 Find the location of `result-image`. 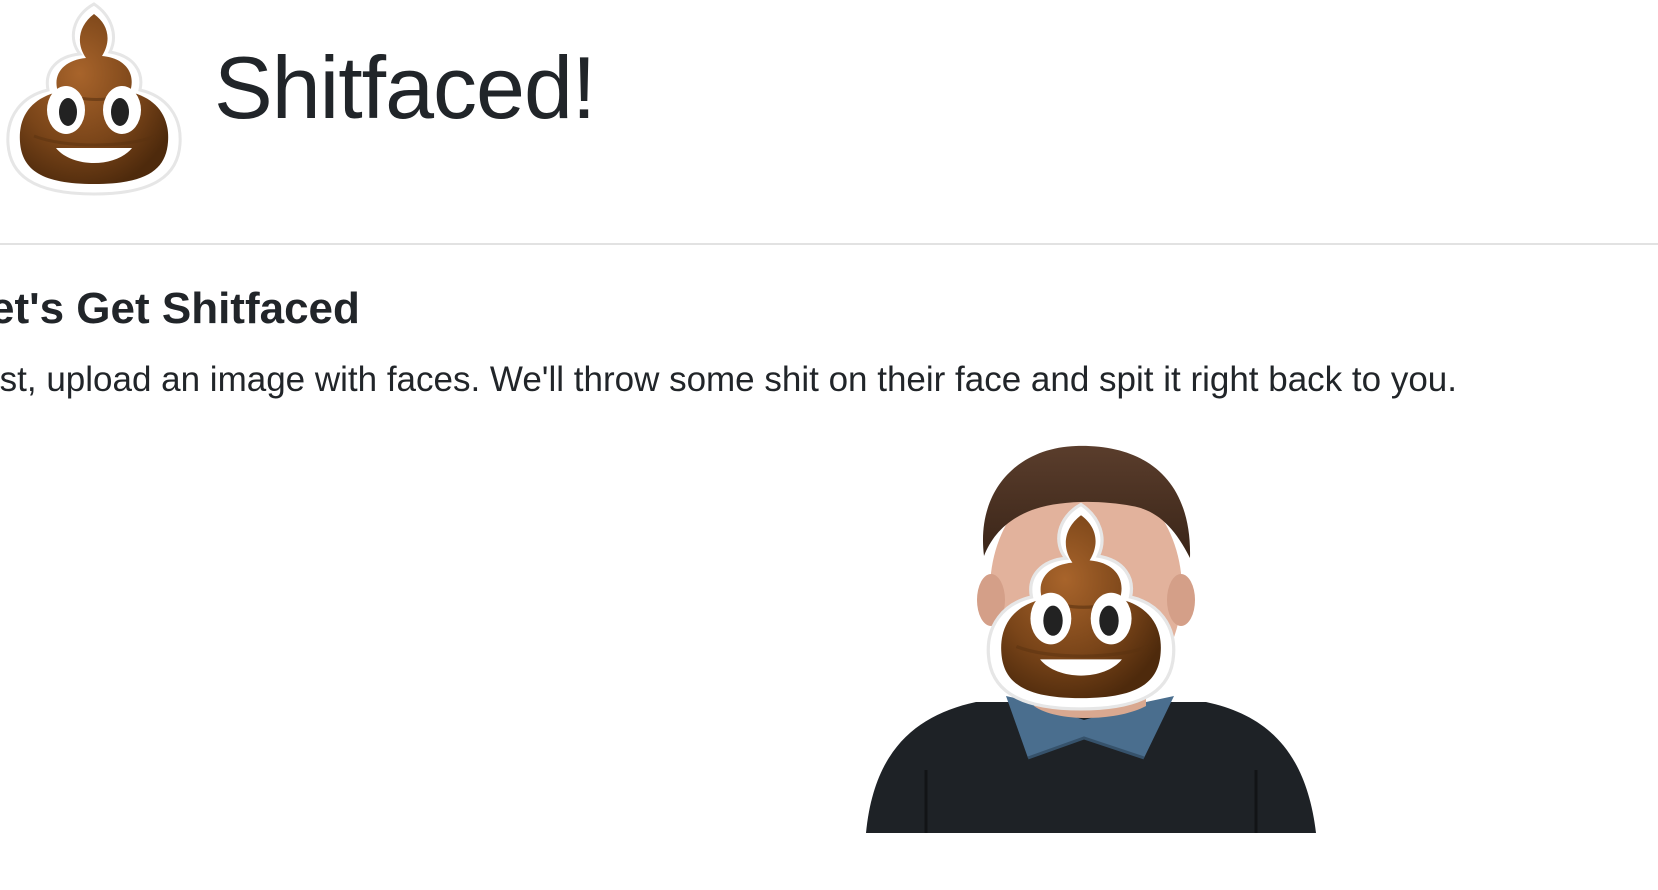

result-image is located at coordinates (1091, 636).